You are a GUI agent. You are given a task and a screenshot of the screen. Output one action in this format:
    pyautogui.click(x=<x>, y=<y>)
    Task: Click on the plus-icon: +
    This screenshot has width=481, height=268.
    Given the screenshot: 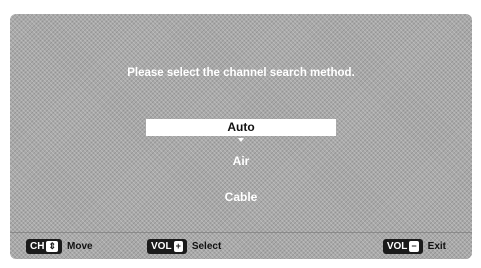 What is the action you would take?
    pyautogui.click(x=178, y=246)
    